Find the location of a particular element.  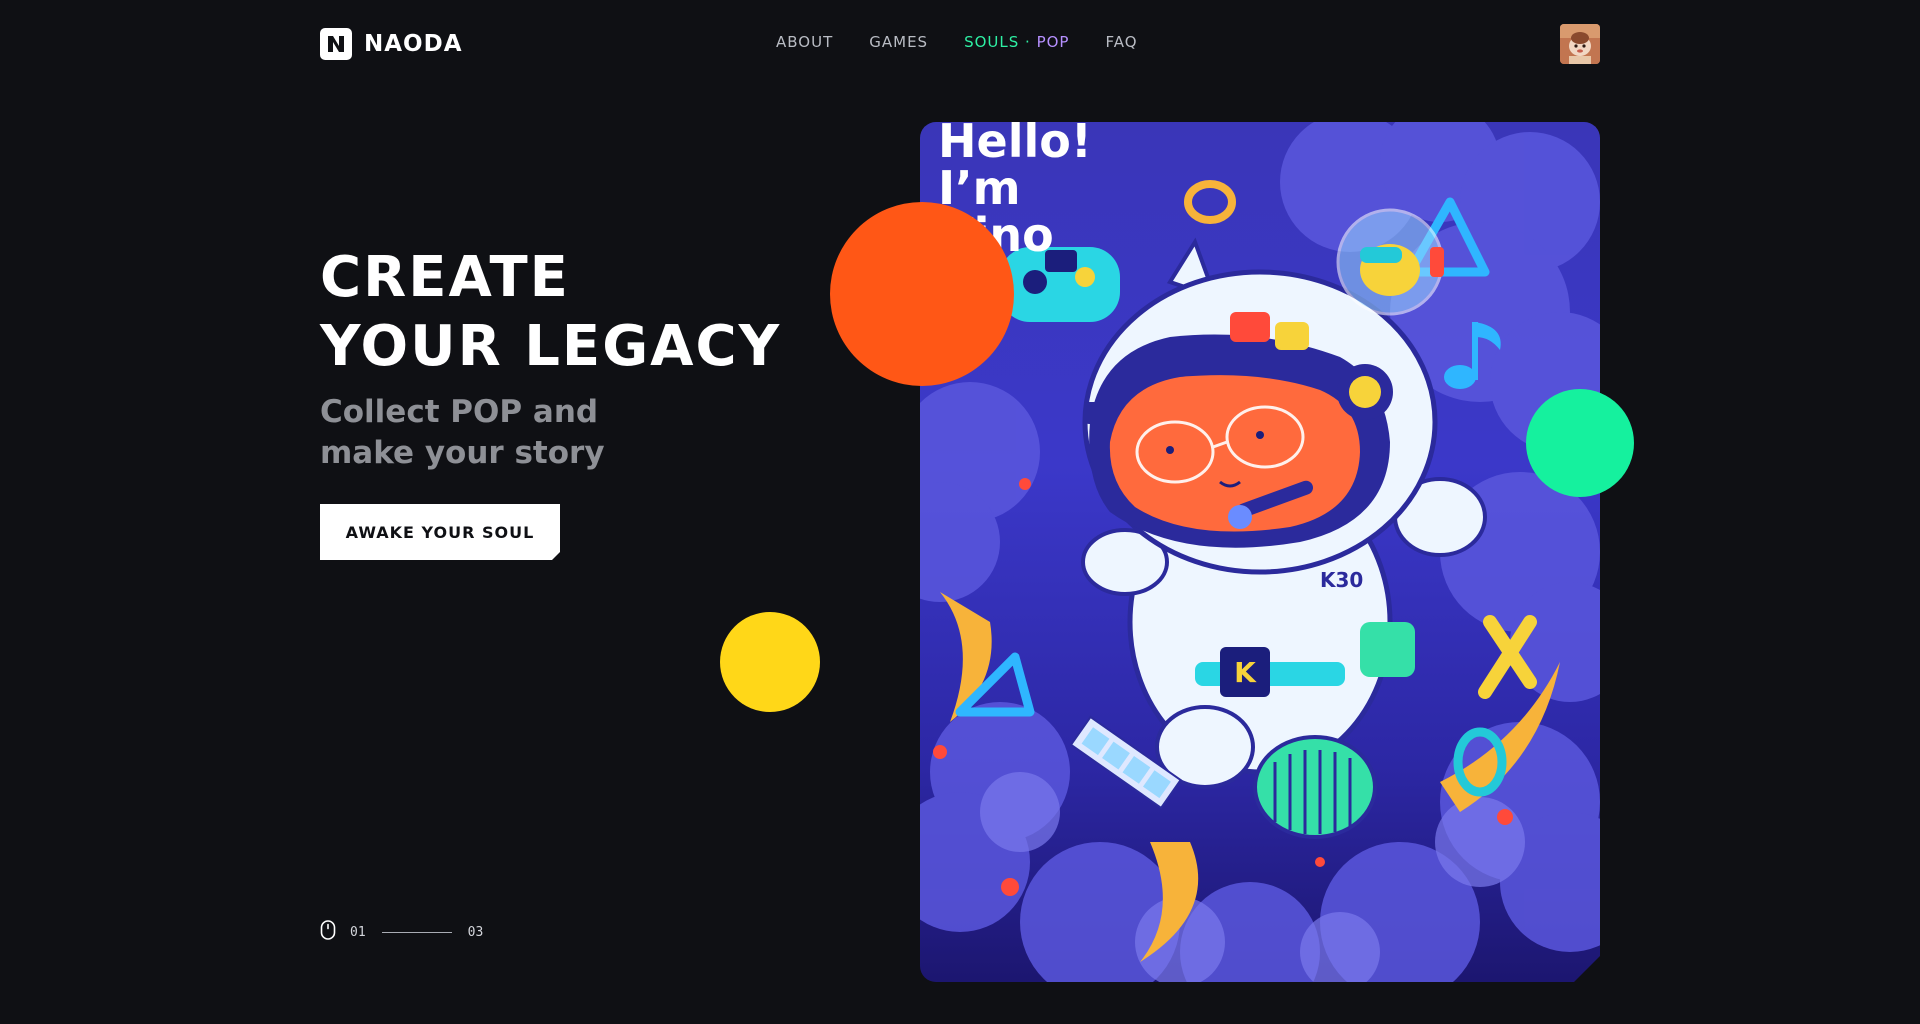

hero-title-line-1: CREATE is located at coordinates (445, 277).